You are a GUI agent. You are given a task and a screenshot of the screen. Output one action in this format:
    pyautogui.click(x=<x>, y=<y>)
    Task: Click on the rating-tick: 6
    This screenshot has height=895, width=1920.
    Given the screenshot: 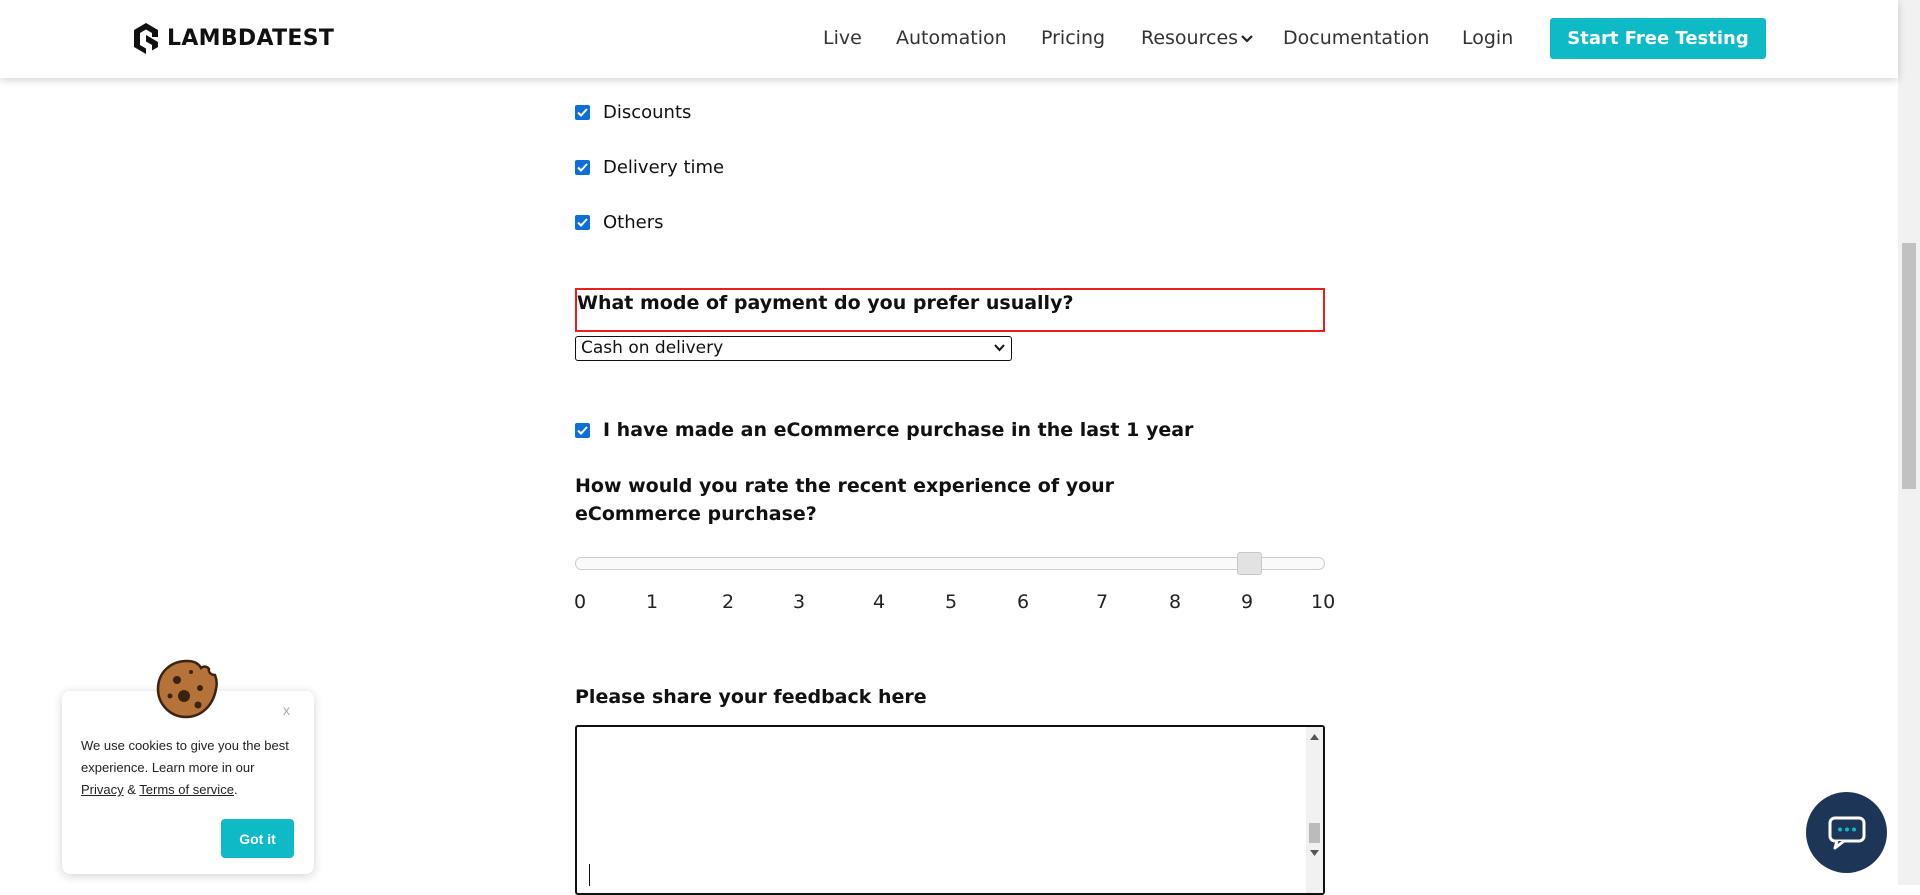 What is the action you would take?
    pyautogui.click(x=1023, y=602)
    